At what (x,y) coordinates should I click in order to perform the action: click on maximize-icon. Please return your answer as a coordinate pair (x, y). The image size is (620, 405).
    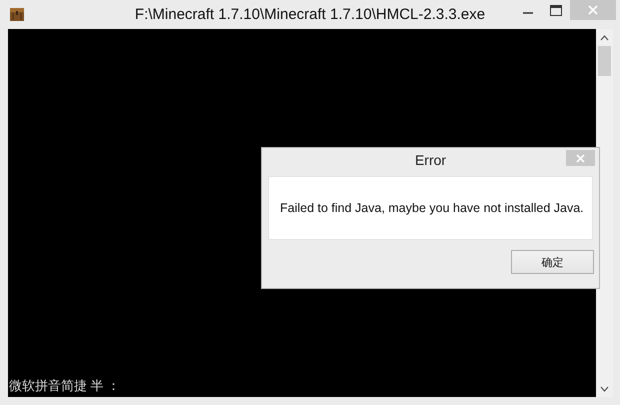
    Looking at the image, I should click on (556, 10).